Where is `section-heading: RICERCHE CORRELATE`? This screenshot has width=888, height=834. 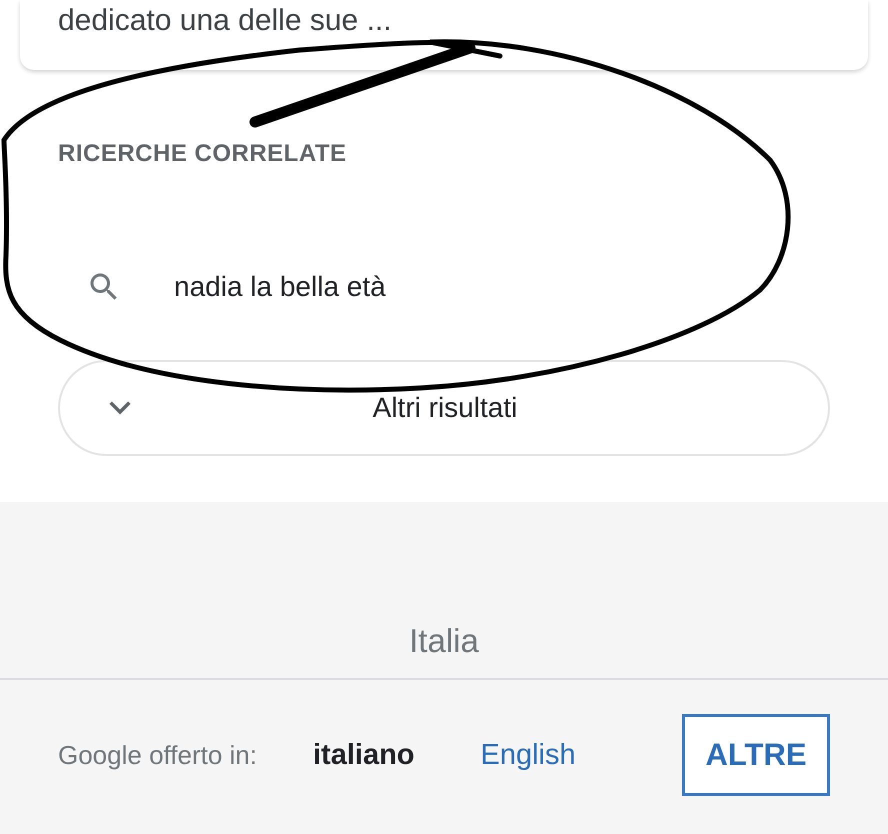 section-heading: RICERCHE CORRELATE is located at coordinates (203, 154).